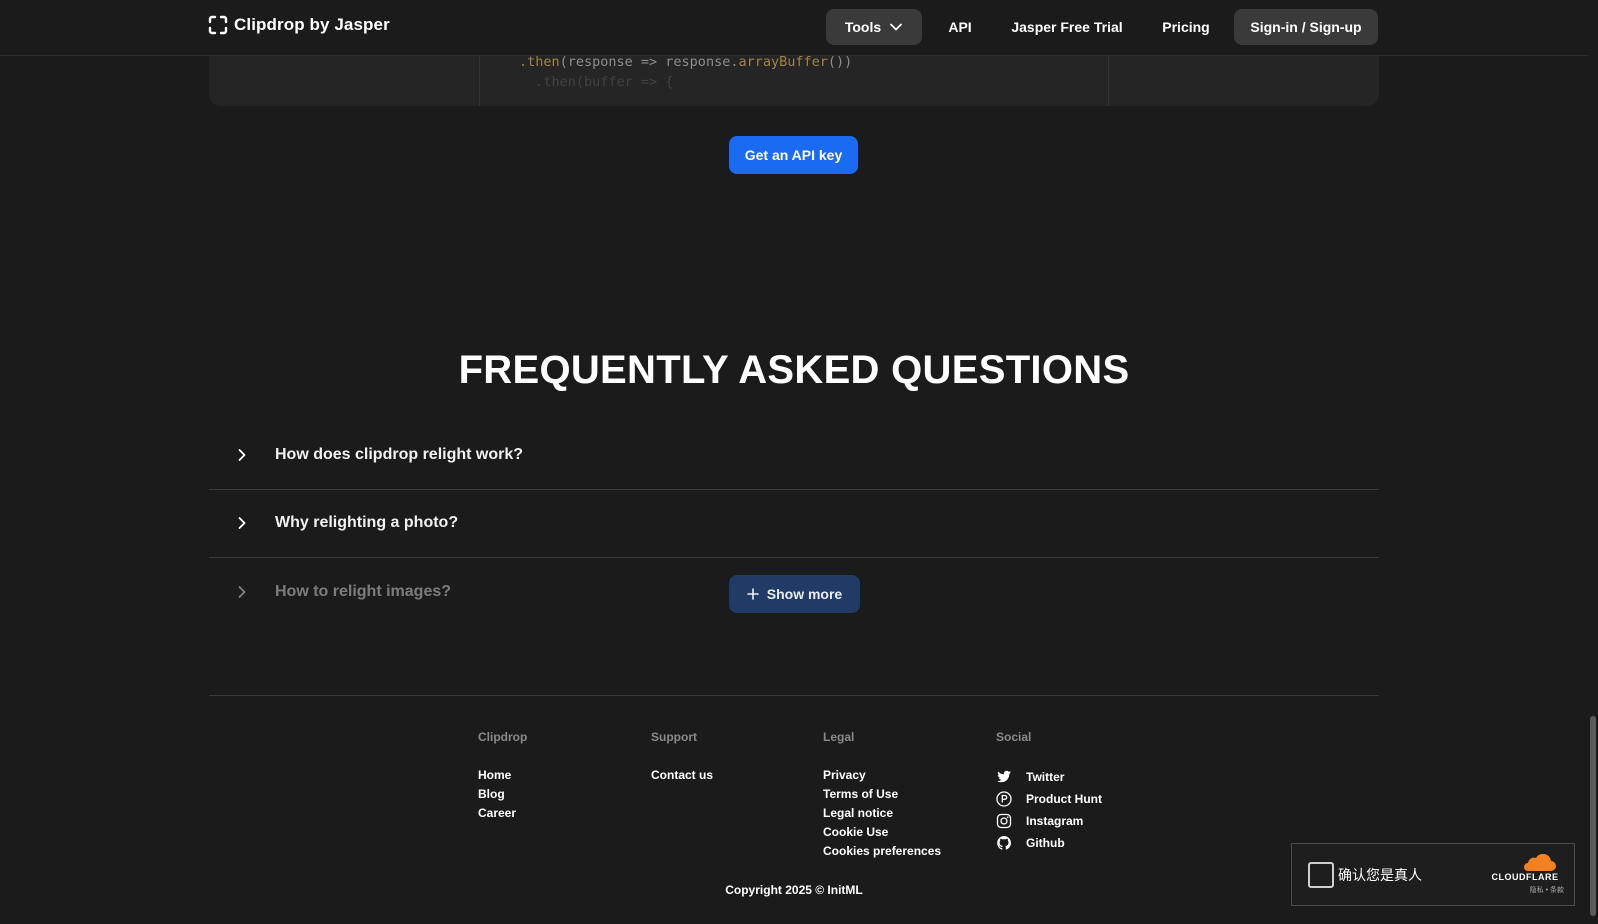 Image resolution: width=1598 pixels, height=924 pixels. What do you see at coordinates (863, 27) in the screenshot?
I see `nav-tools-label: Tools` at bounding box center [863, 27].